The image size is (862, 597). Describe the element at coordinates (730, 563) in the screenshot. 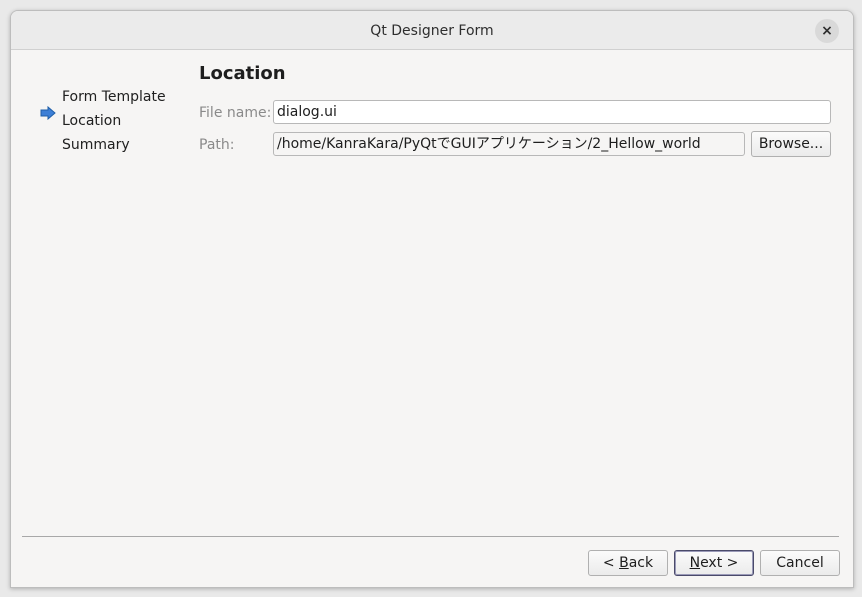

I see `next-arrow-glyph: >` at that location.